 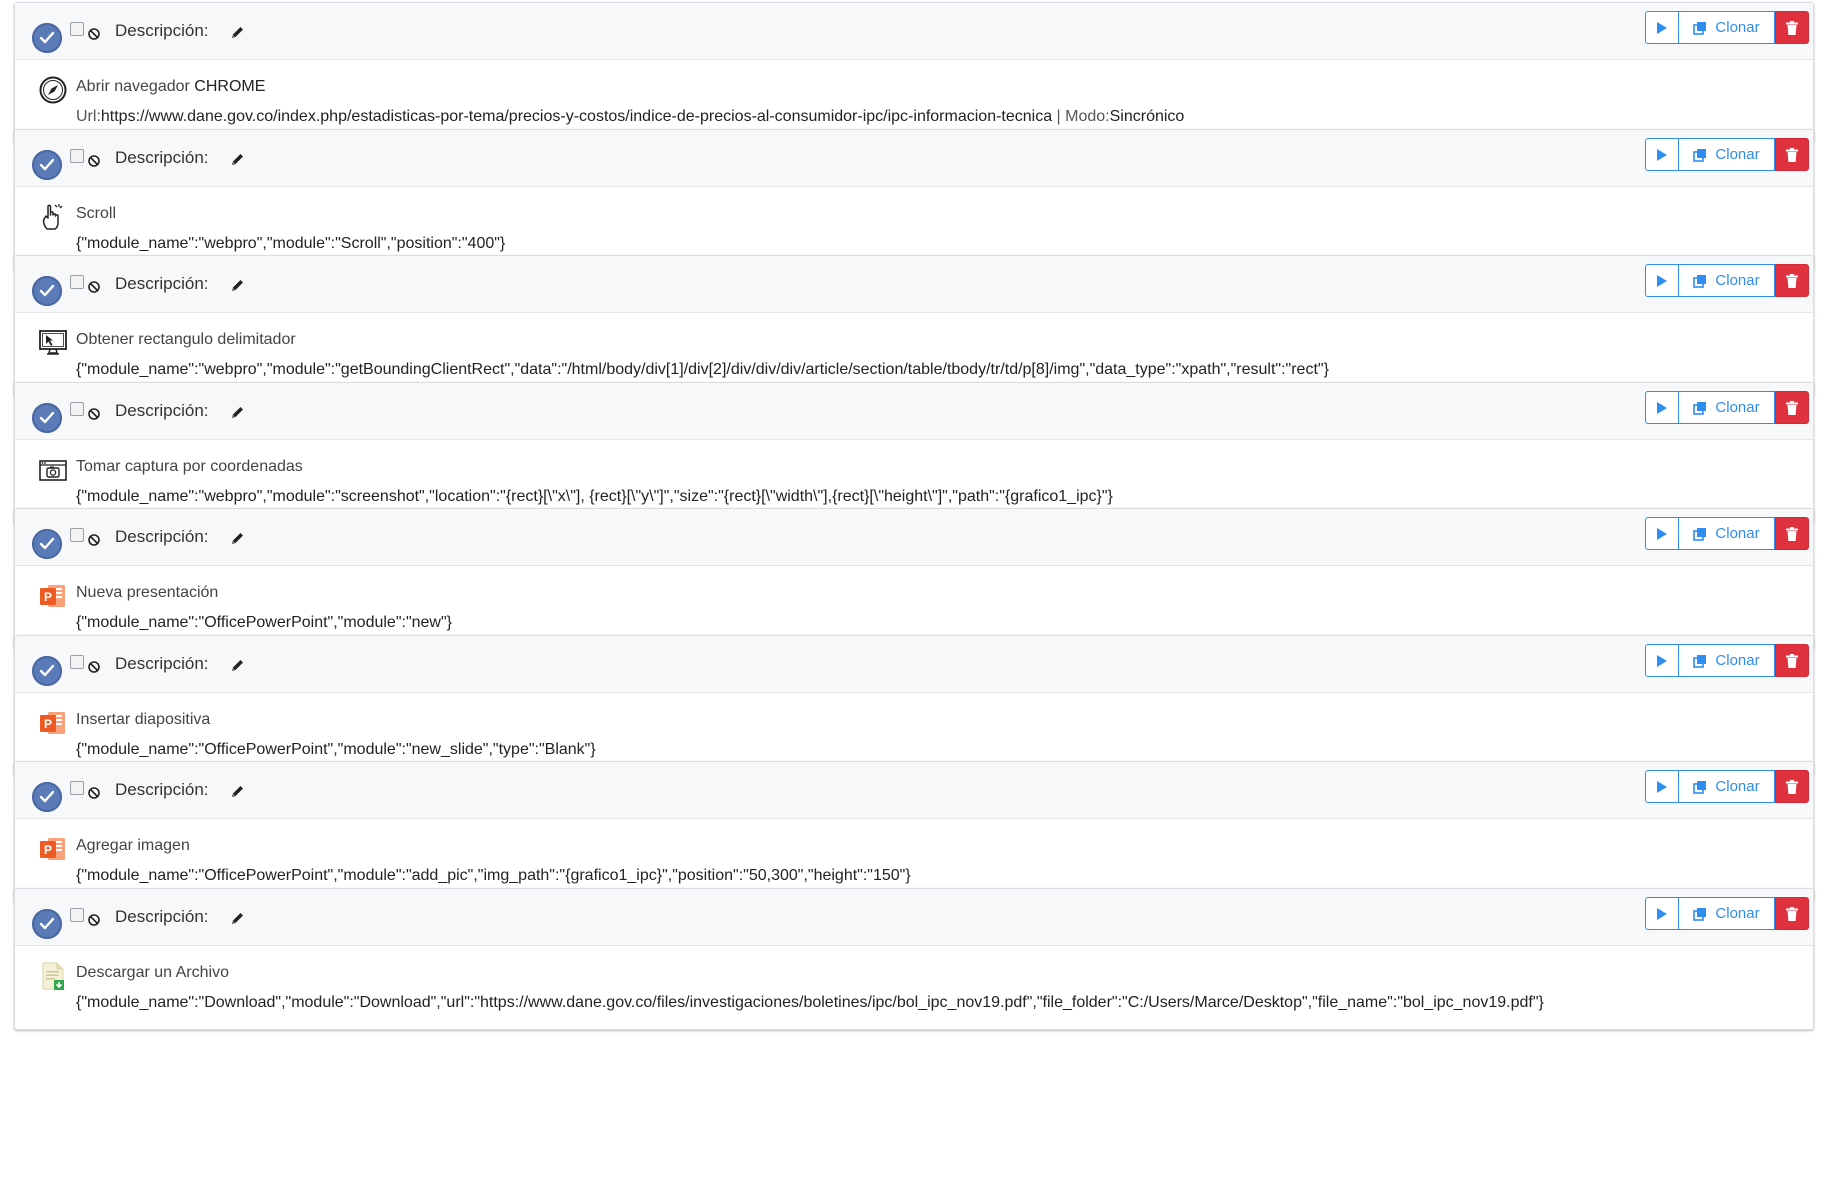 I want to click on compass-icon, so click(x=53, y=90).